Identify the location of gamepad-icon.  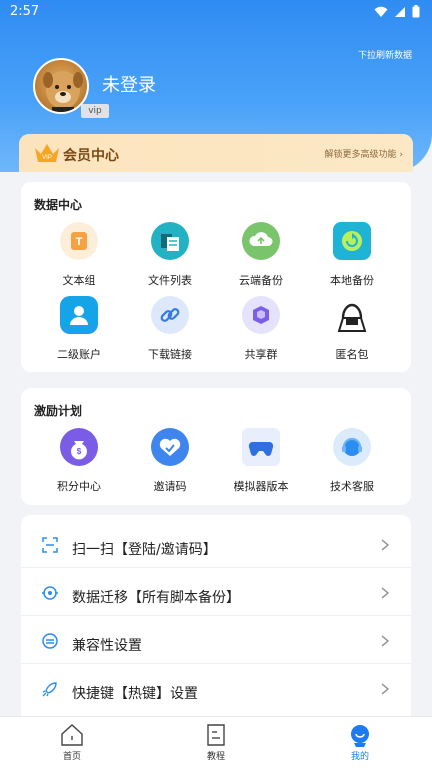
(261, 447).